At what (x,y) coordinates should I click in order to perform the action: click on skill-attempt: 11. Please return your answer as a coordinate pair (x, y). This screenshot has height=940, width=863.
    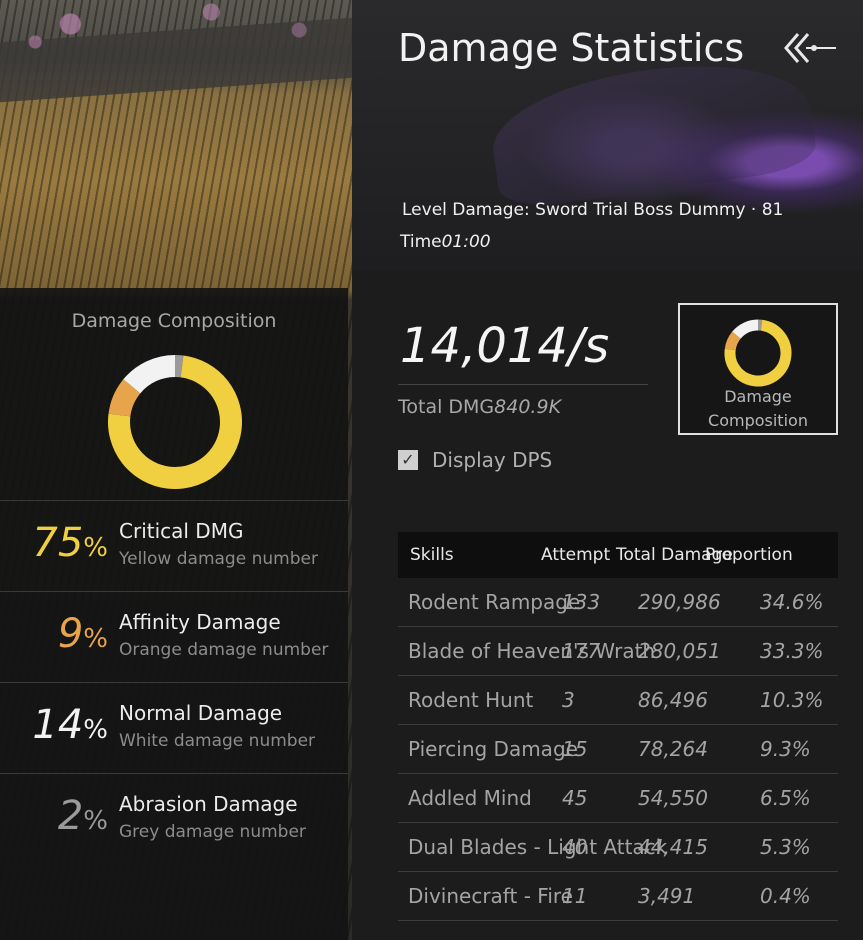
    Looking at the image, I should click on (575, 896).